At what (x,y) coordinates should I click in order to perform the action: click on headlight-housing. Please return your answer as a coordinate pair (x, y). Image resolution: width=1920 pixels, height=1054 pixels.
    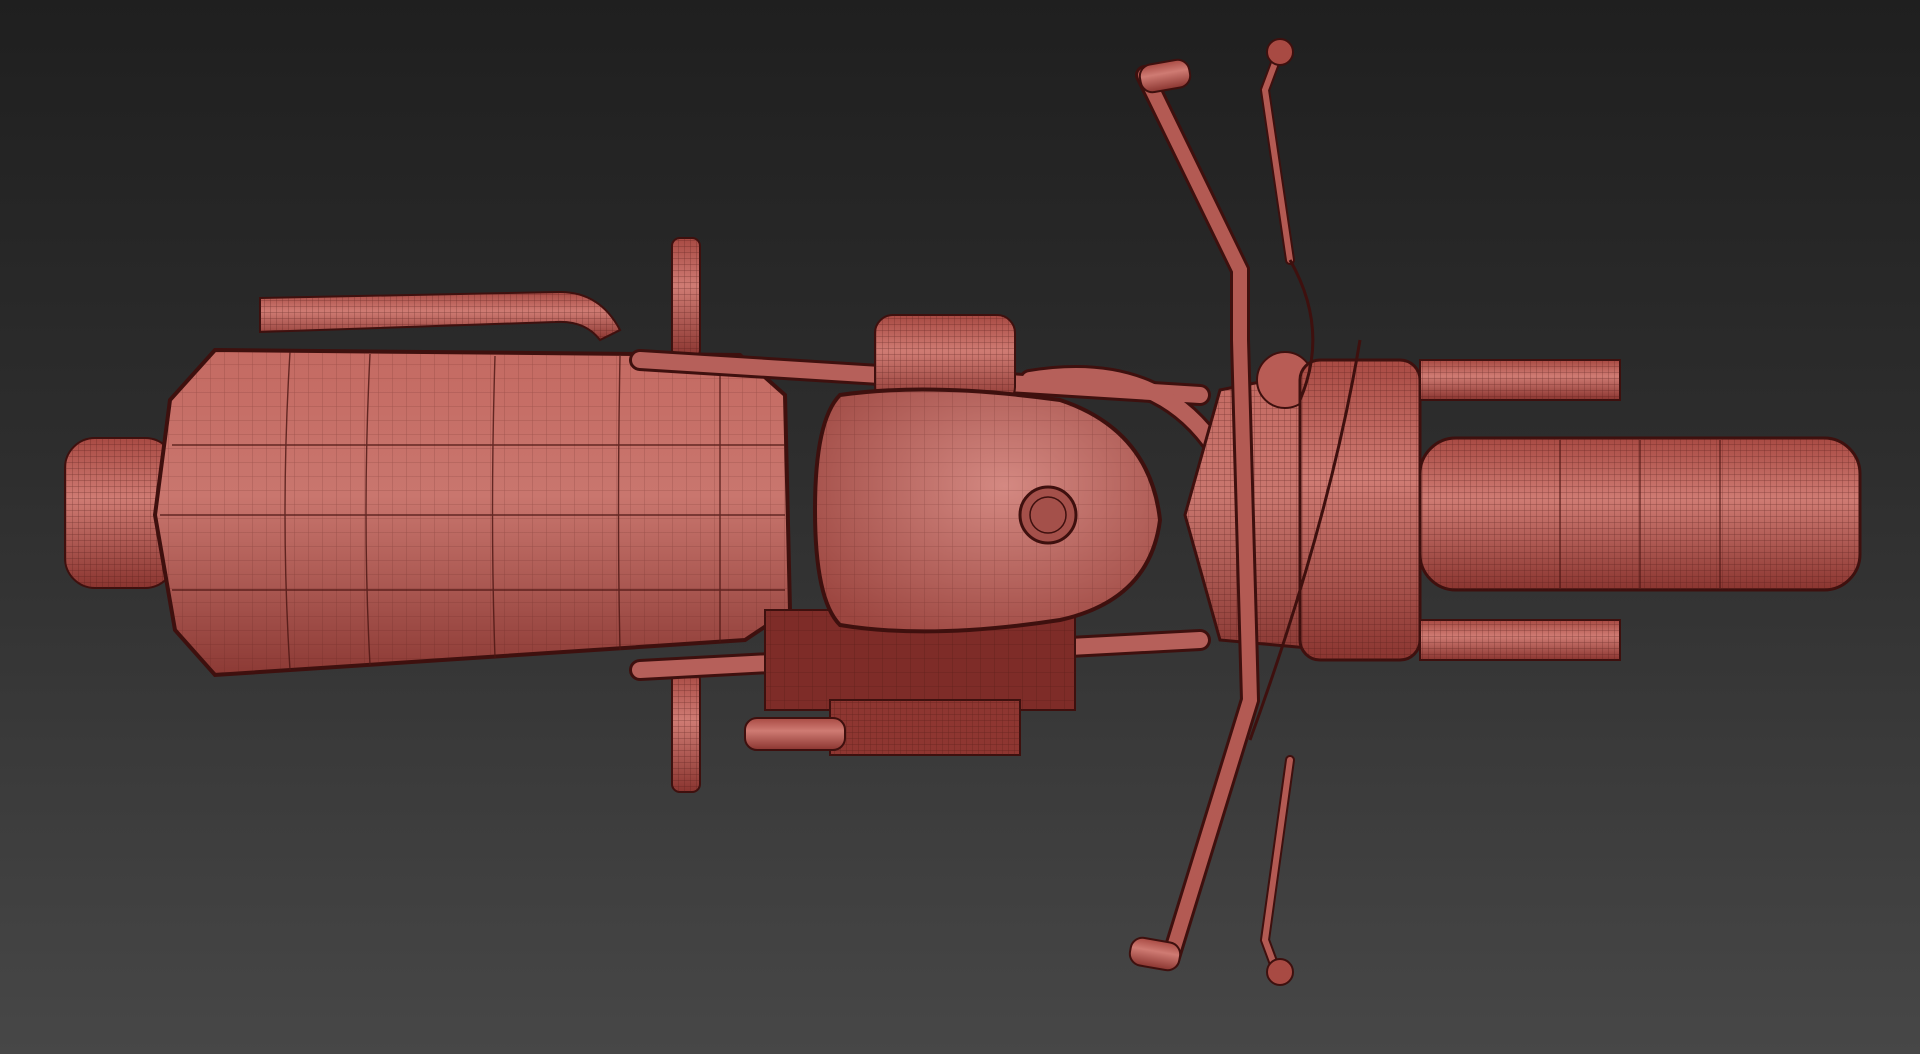
    Looking at the image, I should click on (1360, 510).